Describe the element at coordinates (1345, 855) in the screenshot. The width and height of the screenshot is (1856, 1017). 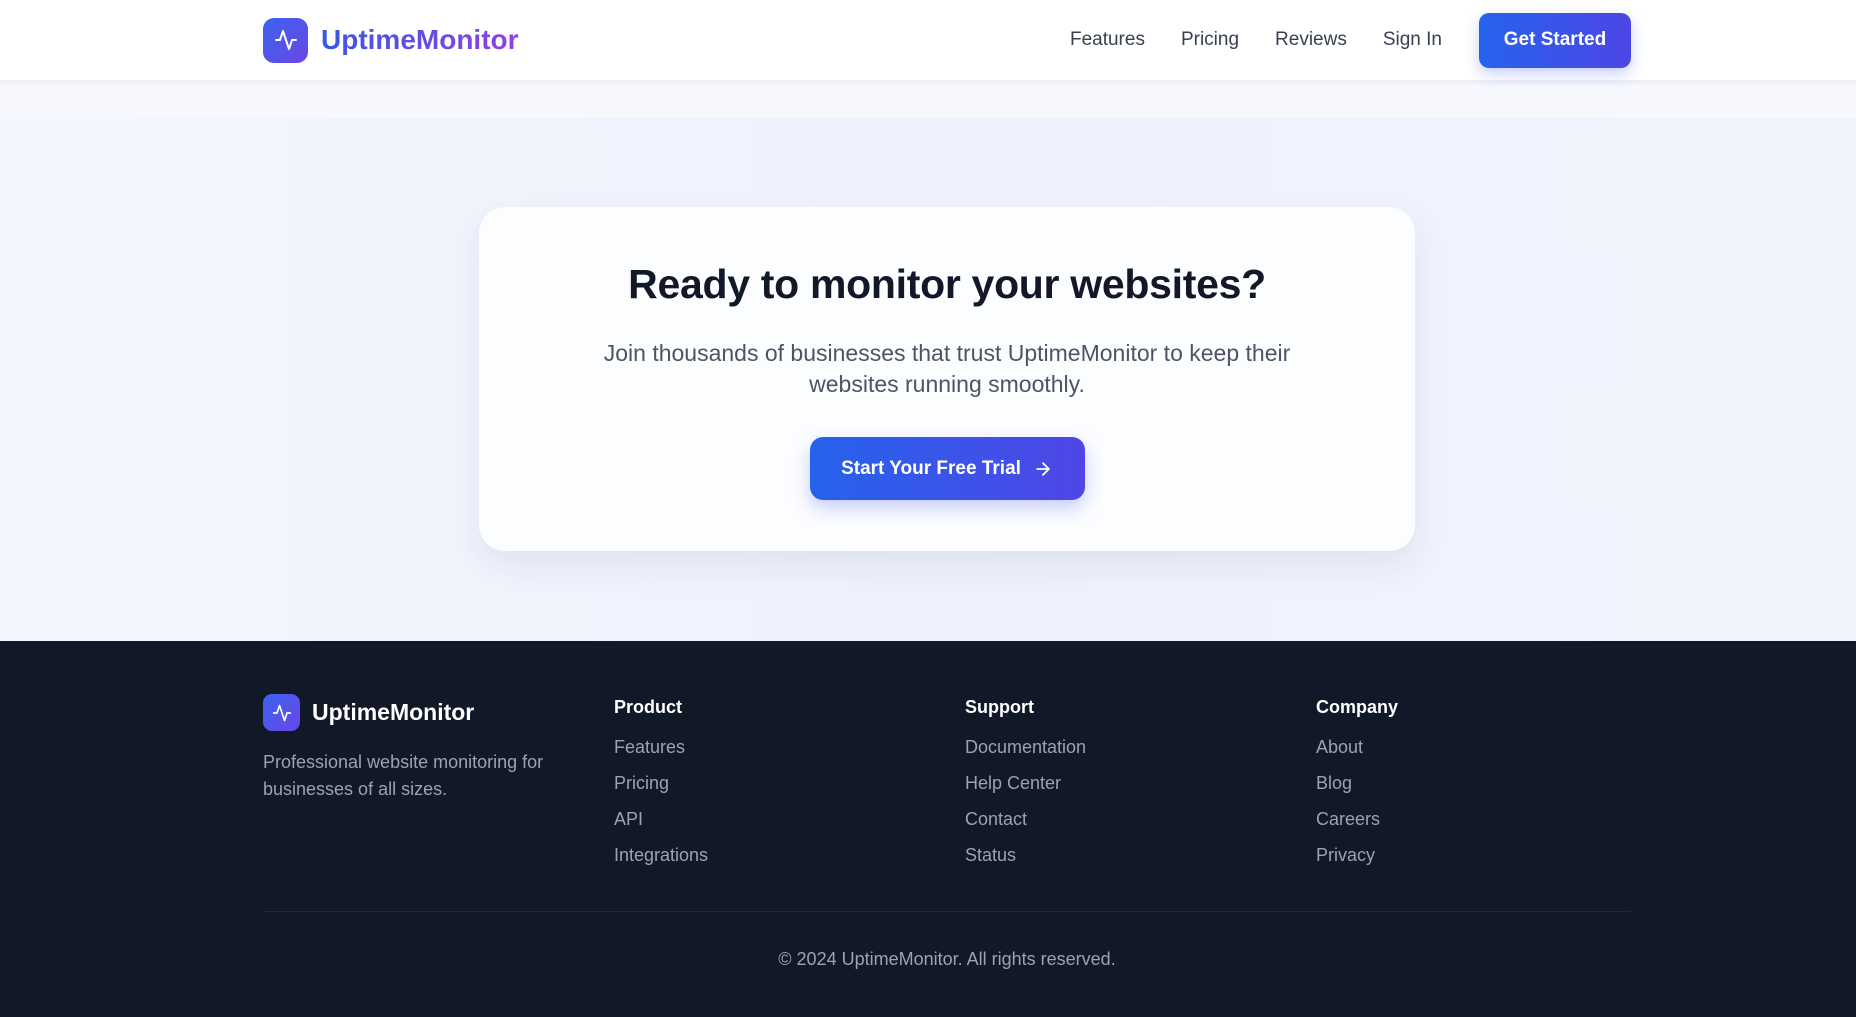
I see `footer-link-privacy: Privacy` at that location.